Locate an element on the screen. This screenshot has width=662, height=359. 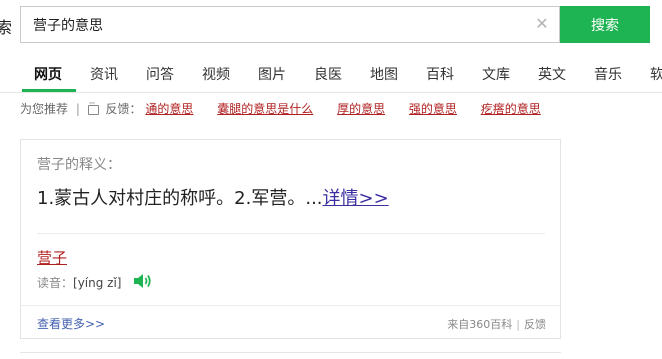
recommend-link: 厚的意思 is located at coordinates (361, 109).